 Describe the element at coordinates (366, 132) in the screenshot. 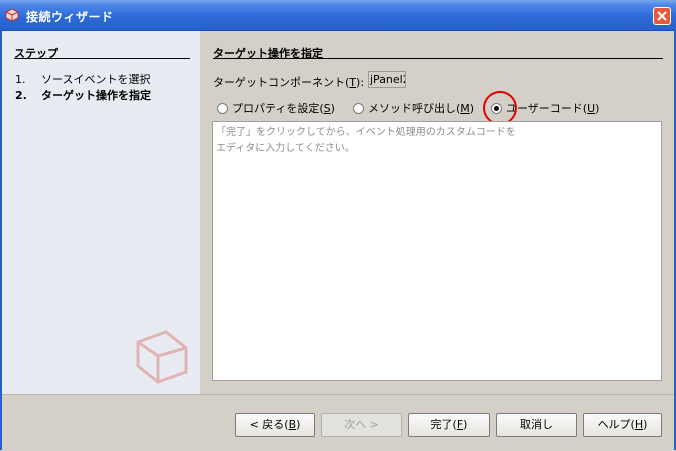

I see `editor-hint-line: 「完了」をクリックしてから、イベント処理用のカスタムコードを` at that location.